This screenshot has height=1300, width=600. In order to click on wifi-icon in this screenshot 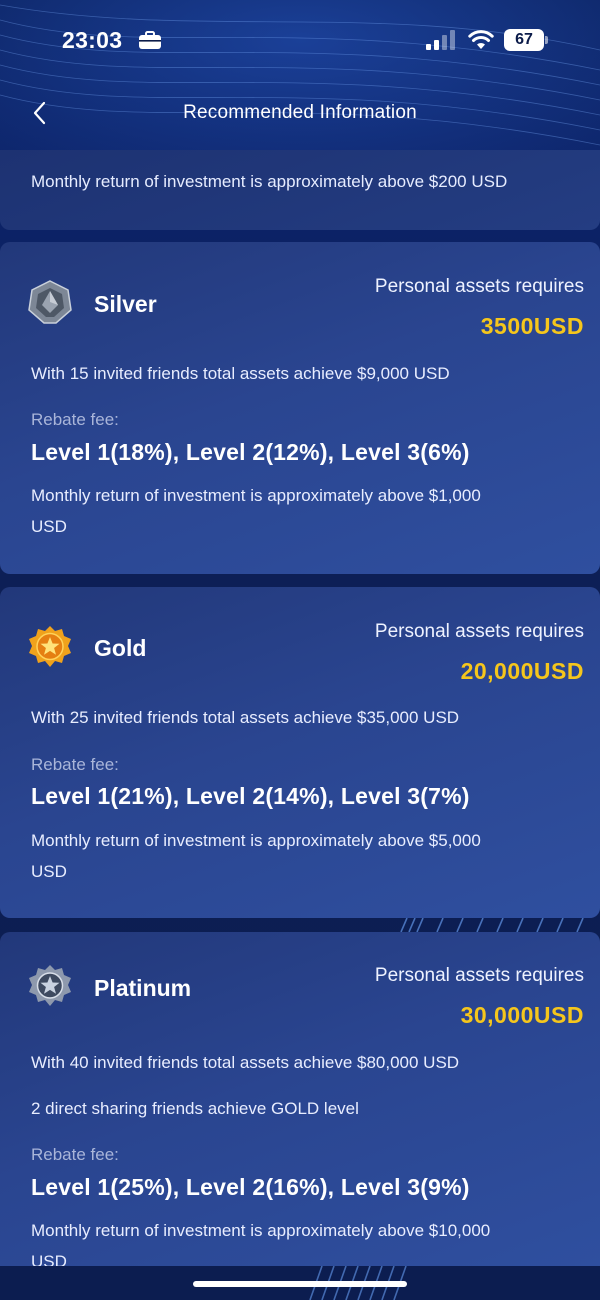, I will do `click(481, 39)`.